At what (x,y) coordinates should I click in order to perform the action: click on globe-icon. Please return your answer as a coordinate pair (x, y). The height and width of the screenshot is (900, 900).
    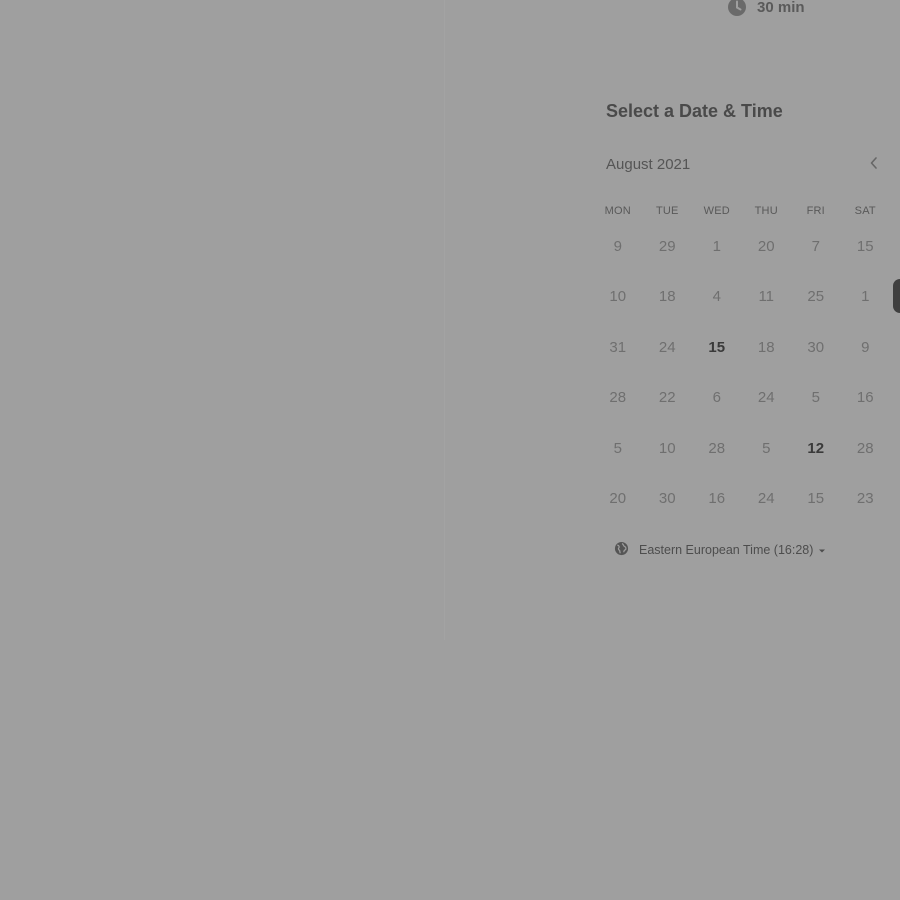
    Looking at the image, I should click on (621, 550).